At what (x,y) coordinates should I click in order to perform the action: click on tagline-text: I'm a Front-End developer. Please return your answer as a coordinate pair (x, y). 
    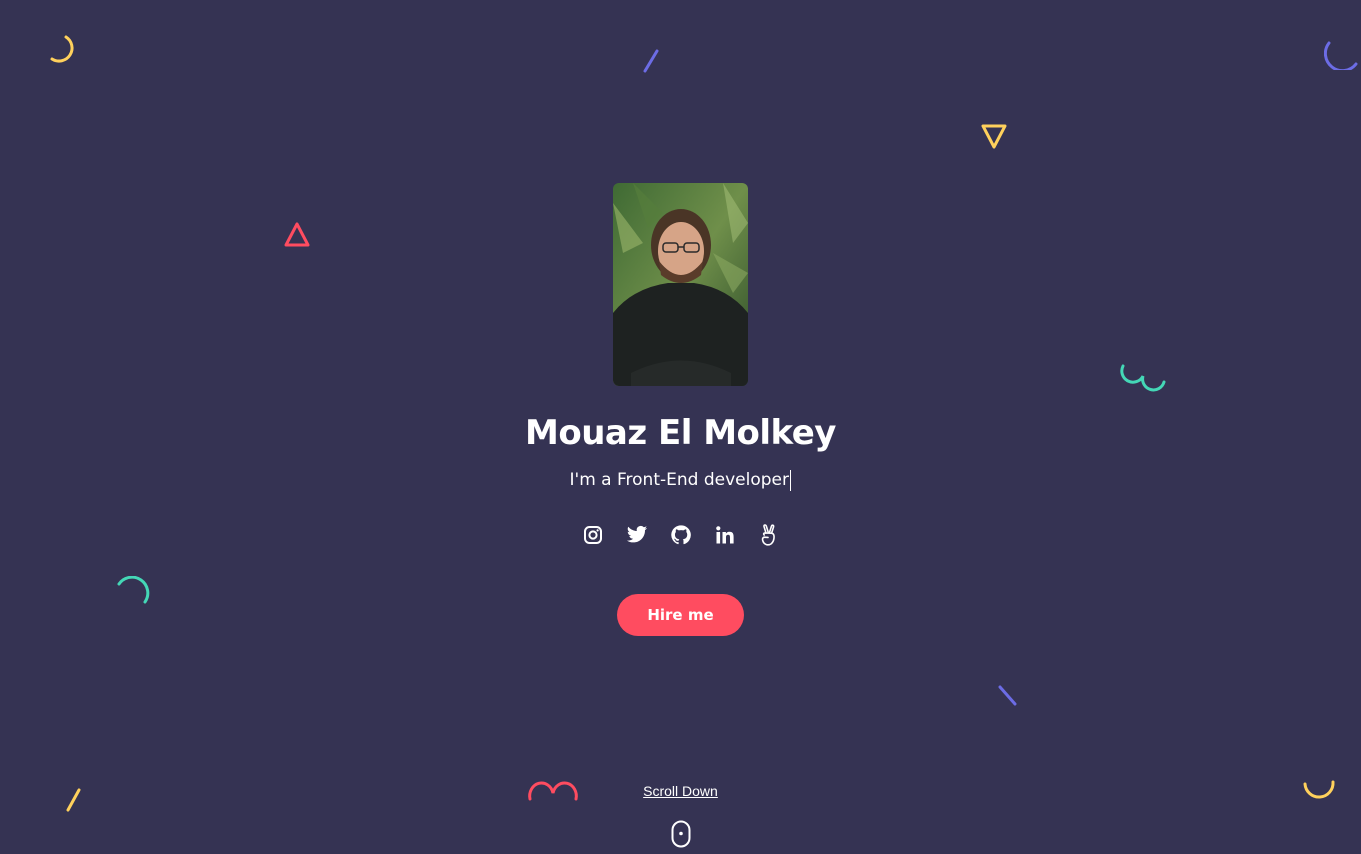
    Looking at the image, I should click on (679, 480).